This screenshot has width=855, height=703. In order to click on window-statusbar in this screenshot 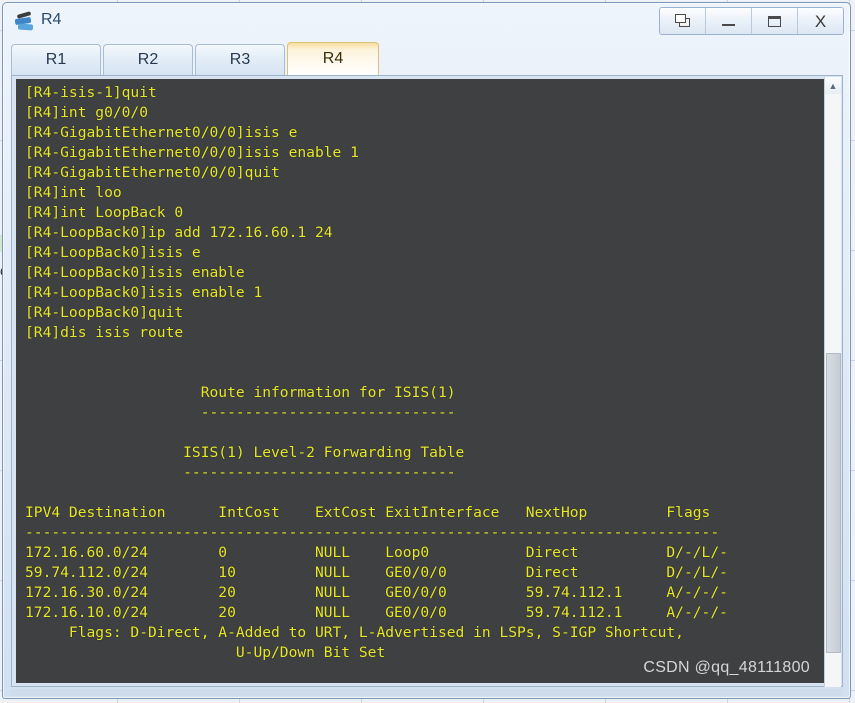, I will do `click(427, 692)`.